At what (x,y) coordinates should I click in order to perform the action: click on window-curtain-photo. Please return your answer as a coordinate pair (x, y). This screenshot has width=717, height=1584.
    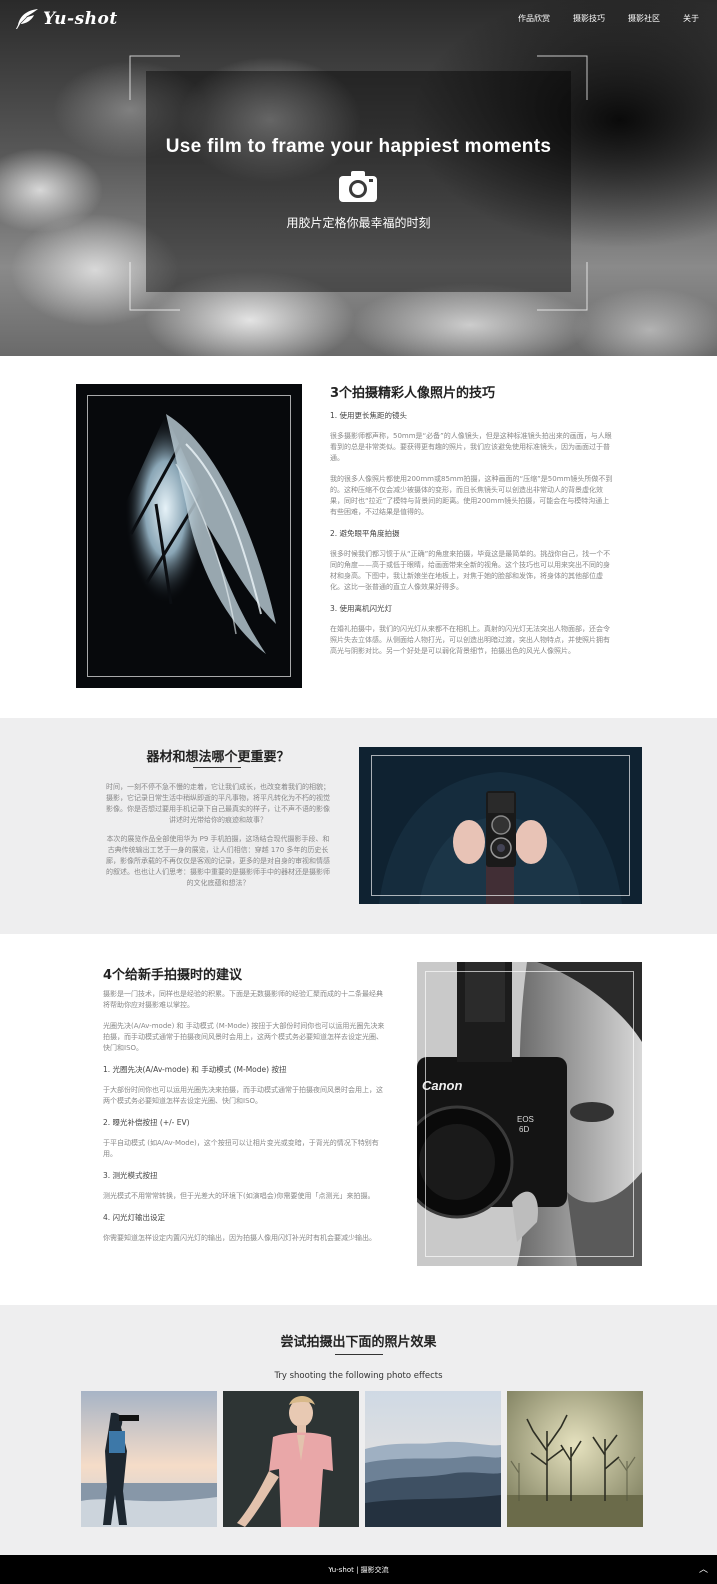
    Looking at the image, I should click on (189, 536).